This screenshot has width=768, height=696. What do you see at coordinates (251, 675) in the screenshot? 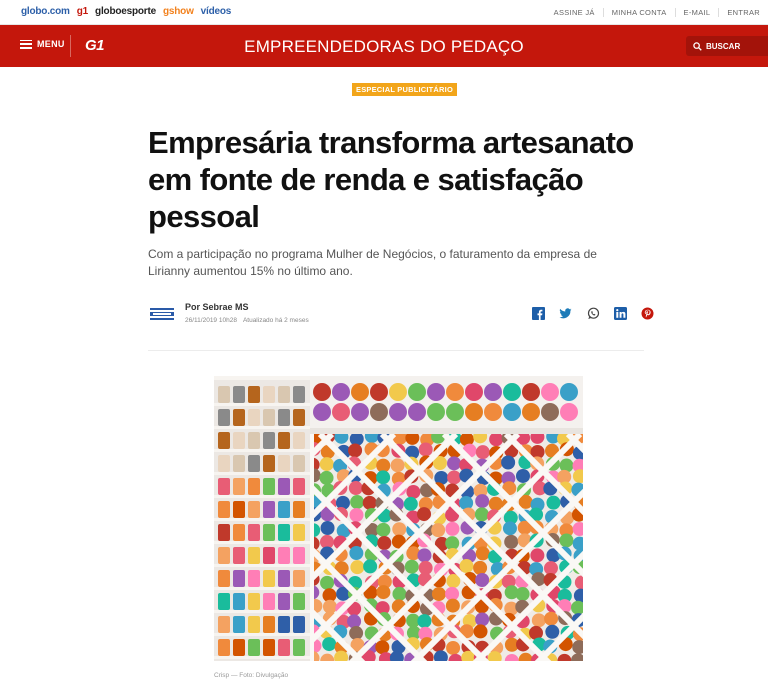
I see `photo-caption: Crisp — Foto: Divulgação` at bounding box center [251, 675].